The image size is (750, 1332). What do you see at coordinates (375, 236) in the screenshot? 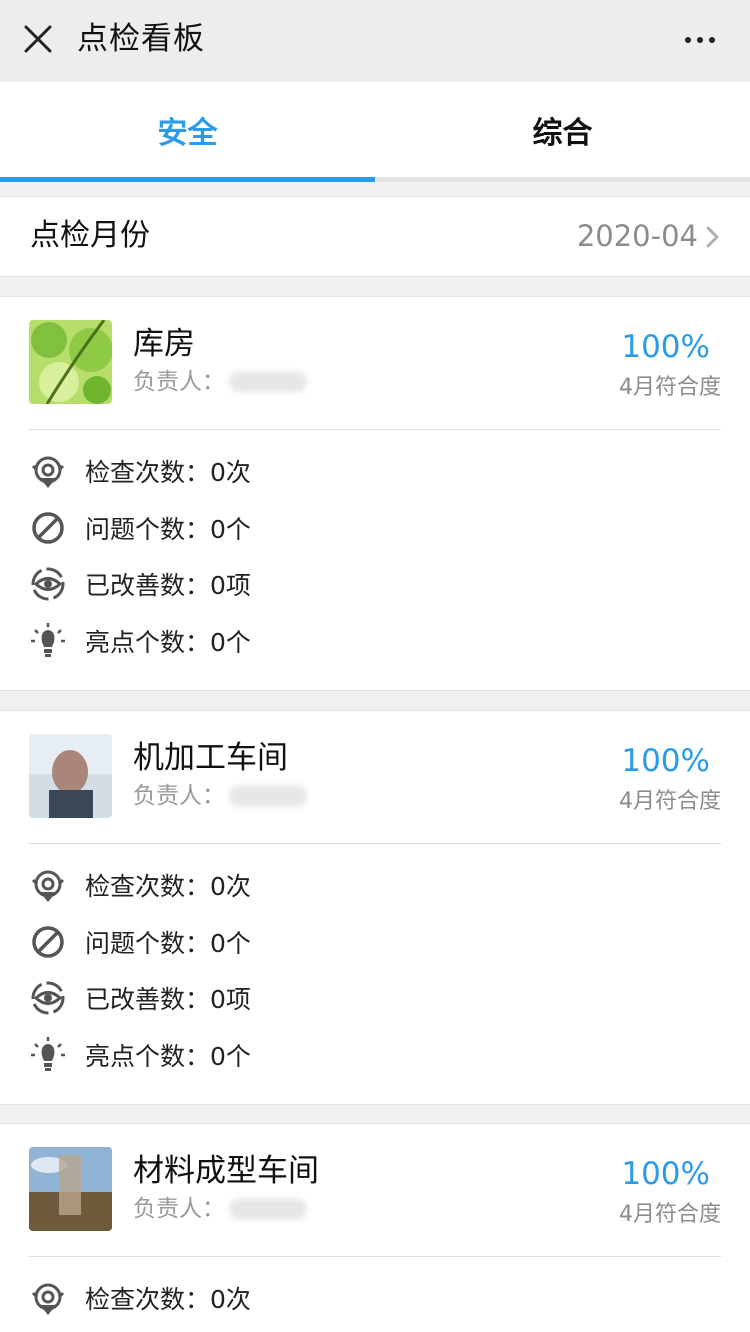
I see `month-selector: 点检月份 2020-04` at bounding box center [375, 236].